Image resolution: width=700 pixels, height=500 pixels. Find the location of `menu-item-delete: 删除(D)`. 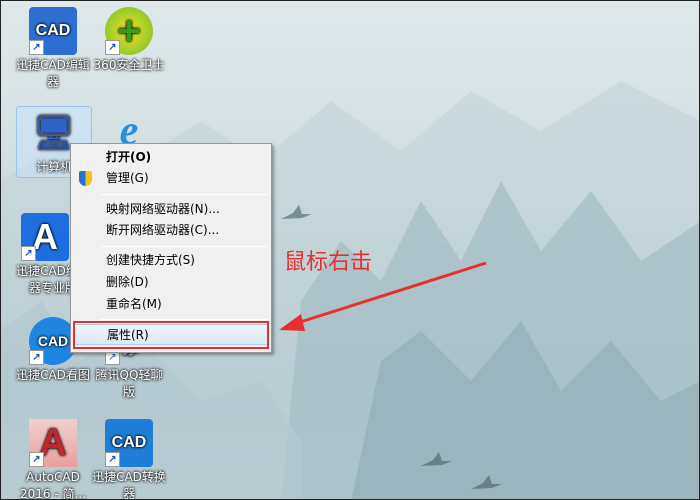

menu-item-delete: 删除(D) is located at coordinates (171, 282).